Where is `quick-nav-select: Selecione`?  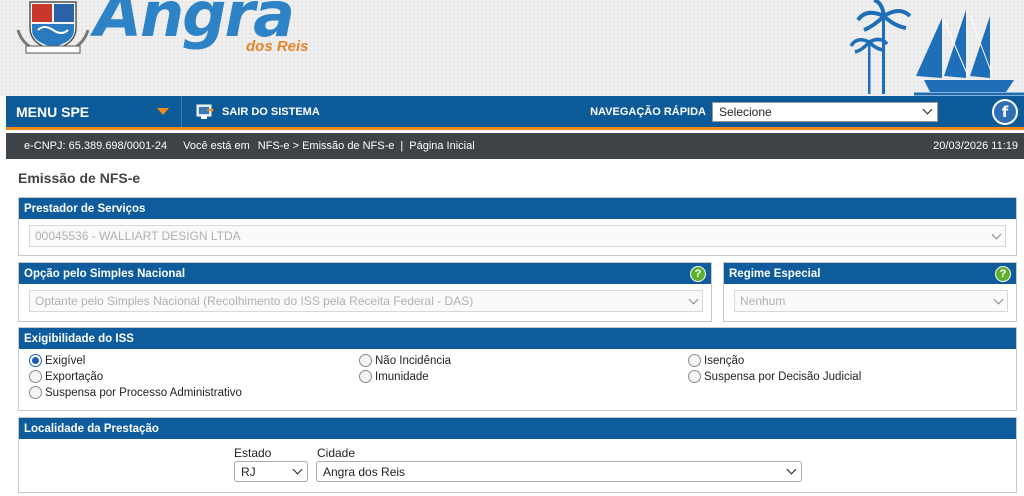
quick-nav-select: Selecione is located at coordinates (825, 111).